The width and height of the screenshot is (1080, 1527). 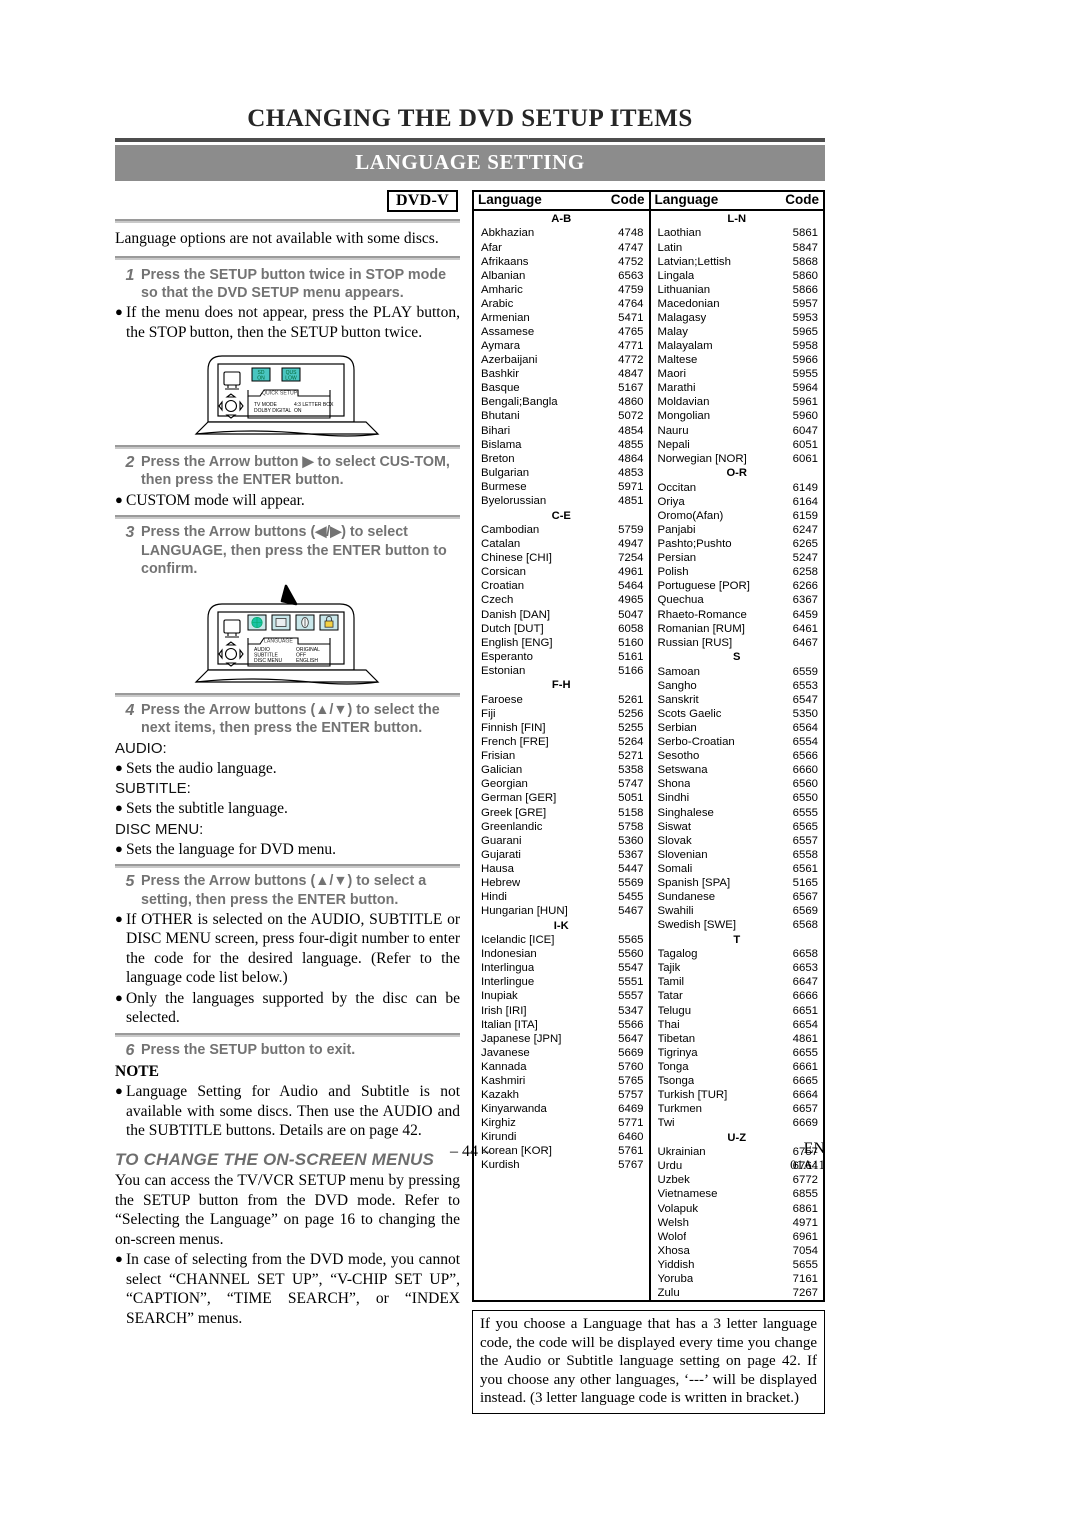 What do you see at coordinates (561, 657) in the screenshot?
I see `table-row: Esperanto 5161` at bounding box center [561, 657].